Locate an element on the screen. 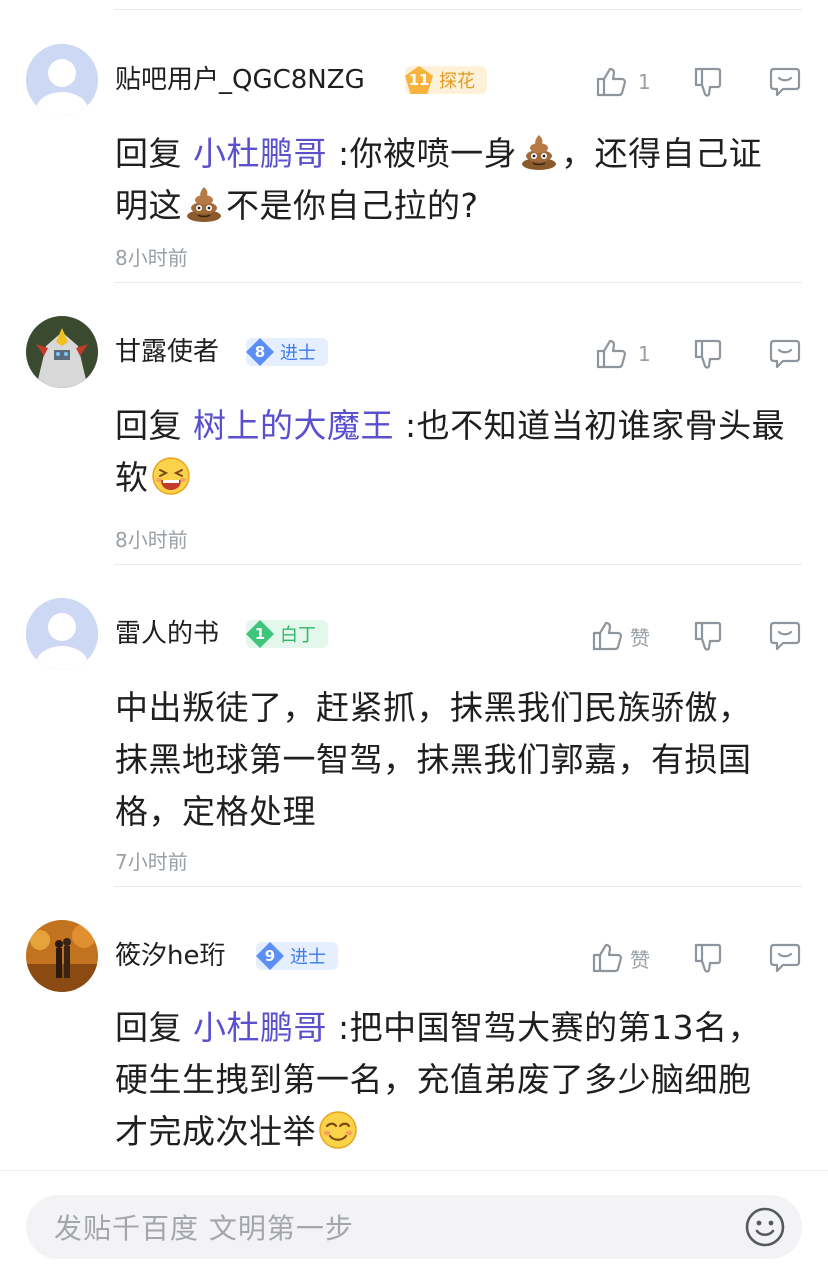 The width and height of the screenshot is (828, 1283). comment-text-line: 抹黑地球第一智驾，抹黑我们郭嘉，有损国 is located at coordinates (433, 759).